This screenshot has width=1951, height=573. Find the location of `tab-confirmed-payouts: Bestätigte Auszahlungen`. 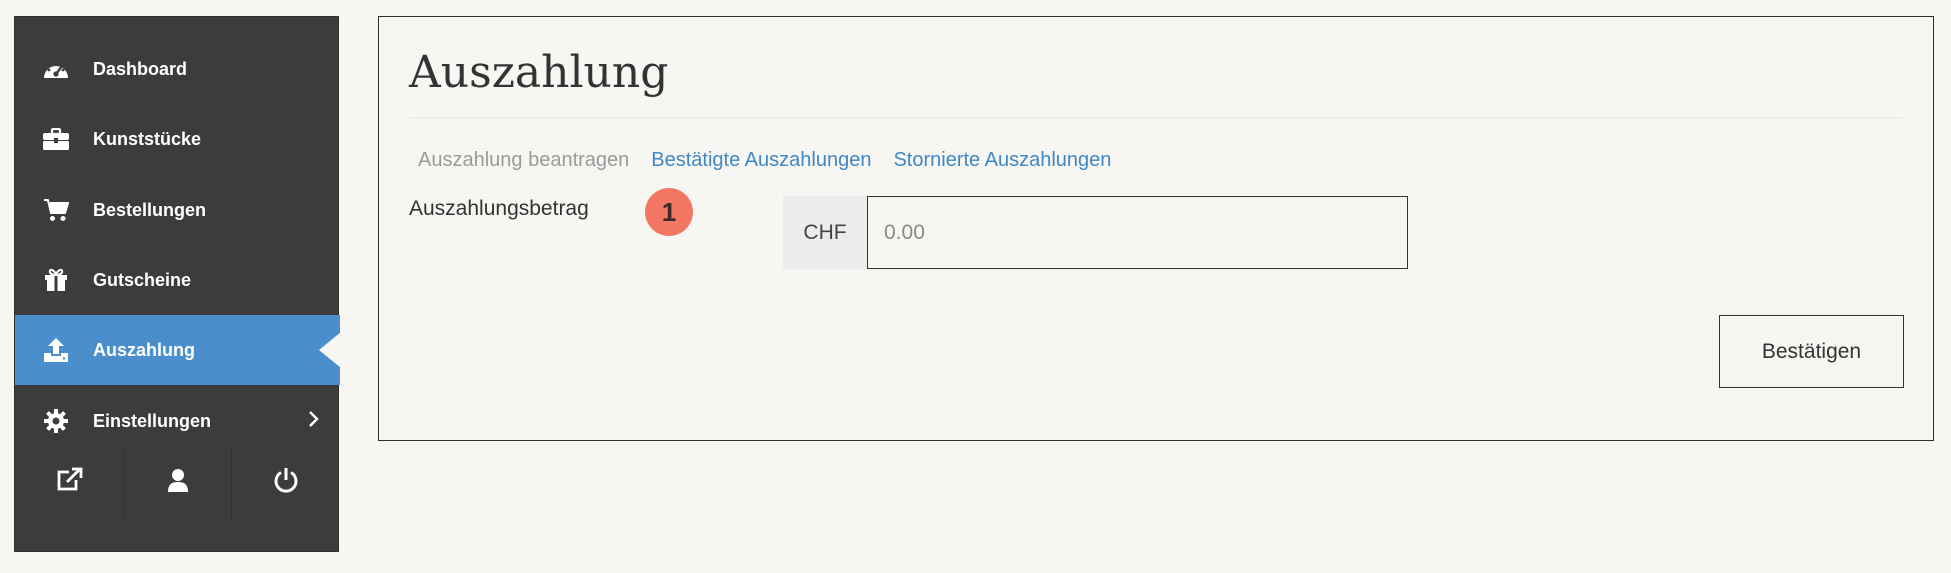

tab-confirmed-payouts: Bestätigte Auszahlungen is located at coordinates (761, 160).